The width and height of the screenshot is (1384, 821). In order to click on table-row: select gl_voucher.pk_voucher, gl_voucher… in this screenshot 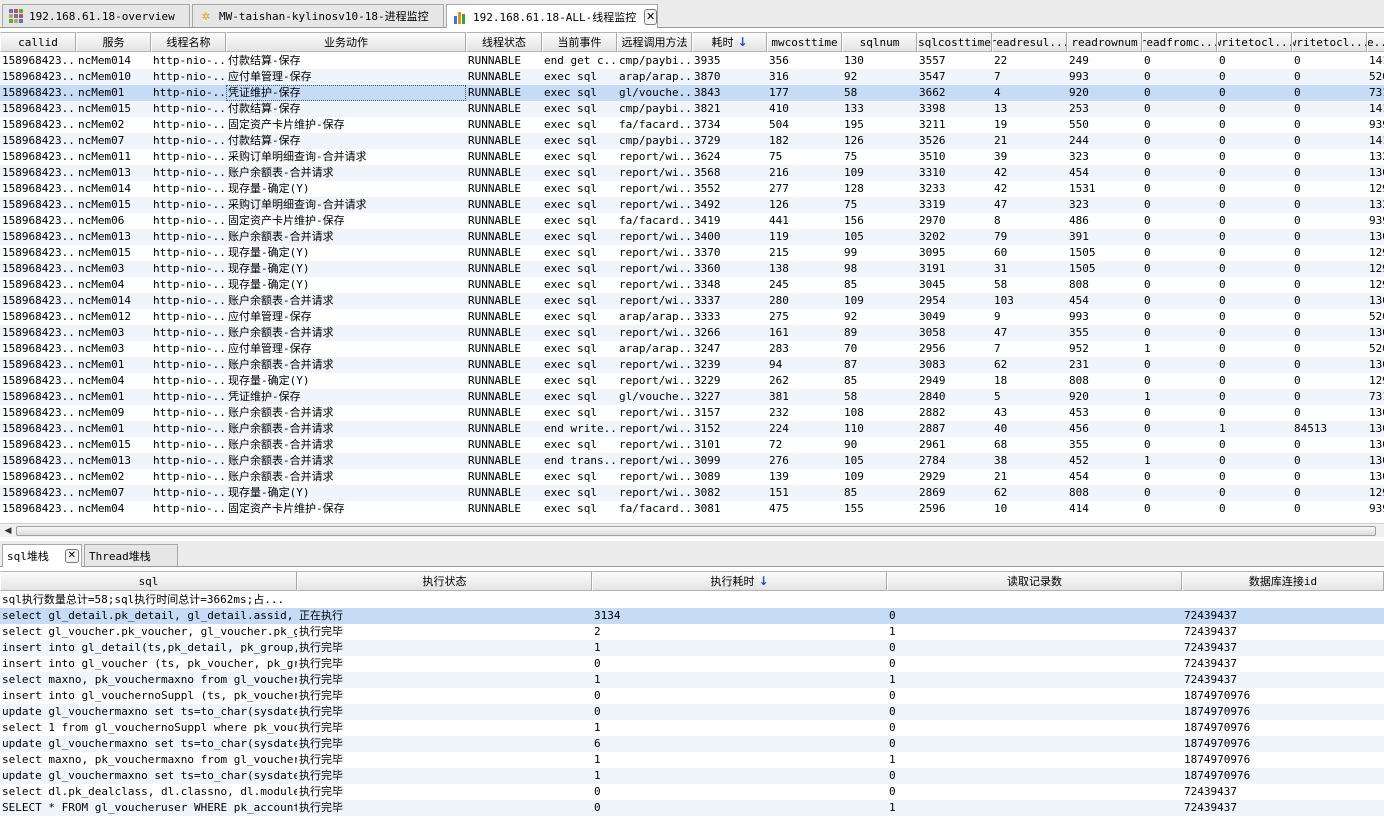, I will do `click(692, 632)`.